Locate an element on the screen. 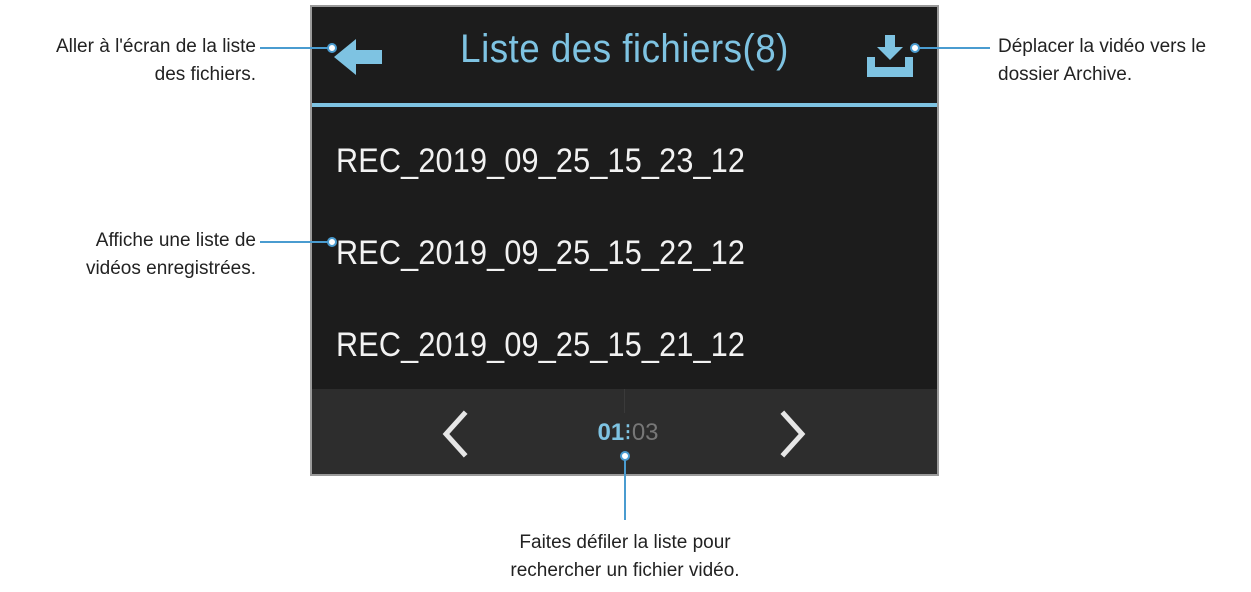 The width and height of the screenshot is (1251, 592). screen-header: Liste des fichiers(8) is located at coordinates (624, 55).